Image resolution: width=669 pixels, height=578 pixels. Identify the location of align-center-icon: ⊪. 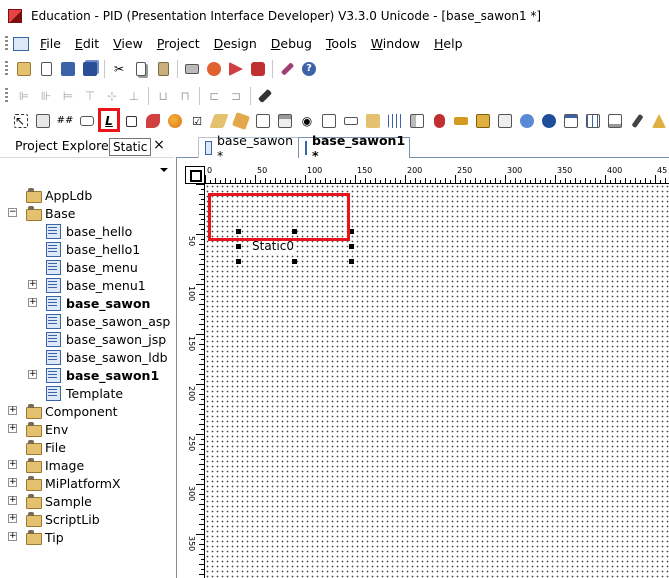
(46, 96).